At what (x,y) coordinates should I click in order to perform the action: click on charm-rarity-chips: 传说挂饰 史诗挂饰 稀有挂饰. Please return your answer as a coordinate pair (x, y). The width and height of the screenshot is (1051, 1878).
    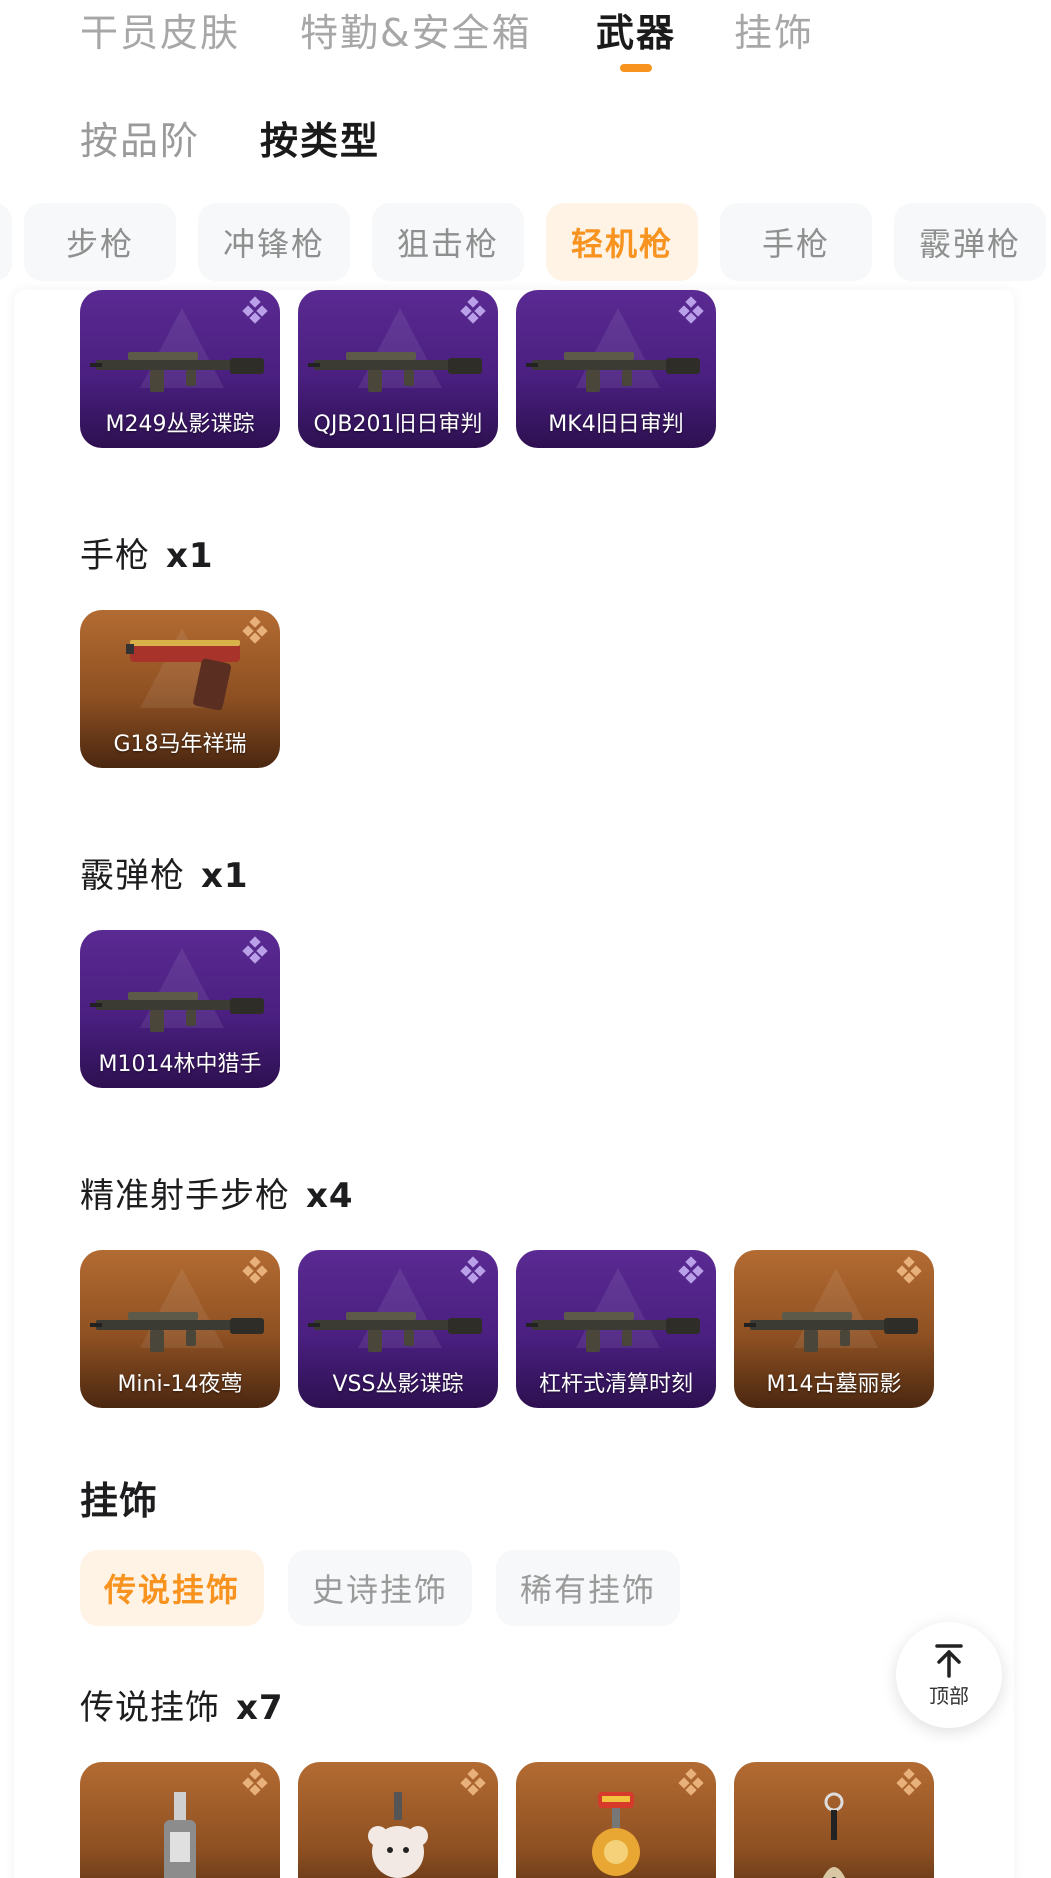
    Looking at the image, I should click on (430, 1588).